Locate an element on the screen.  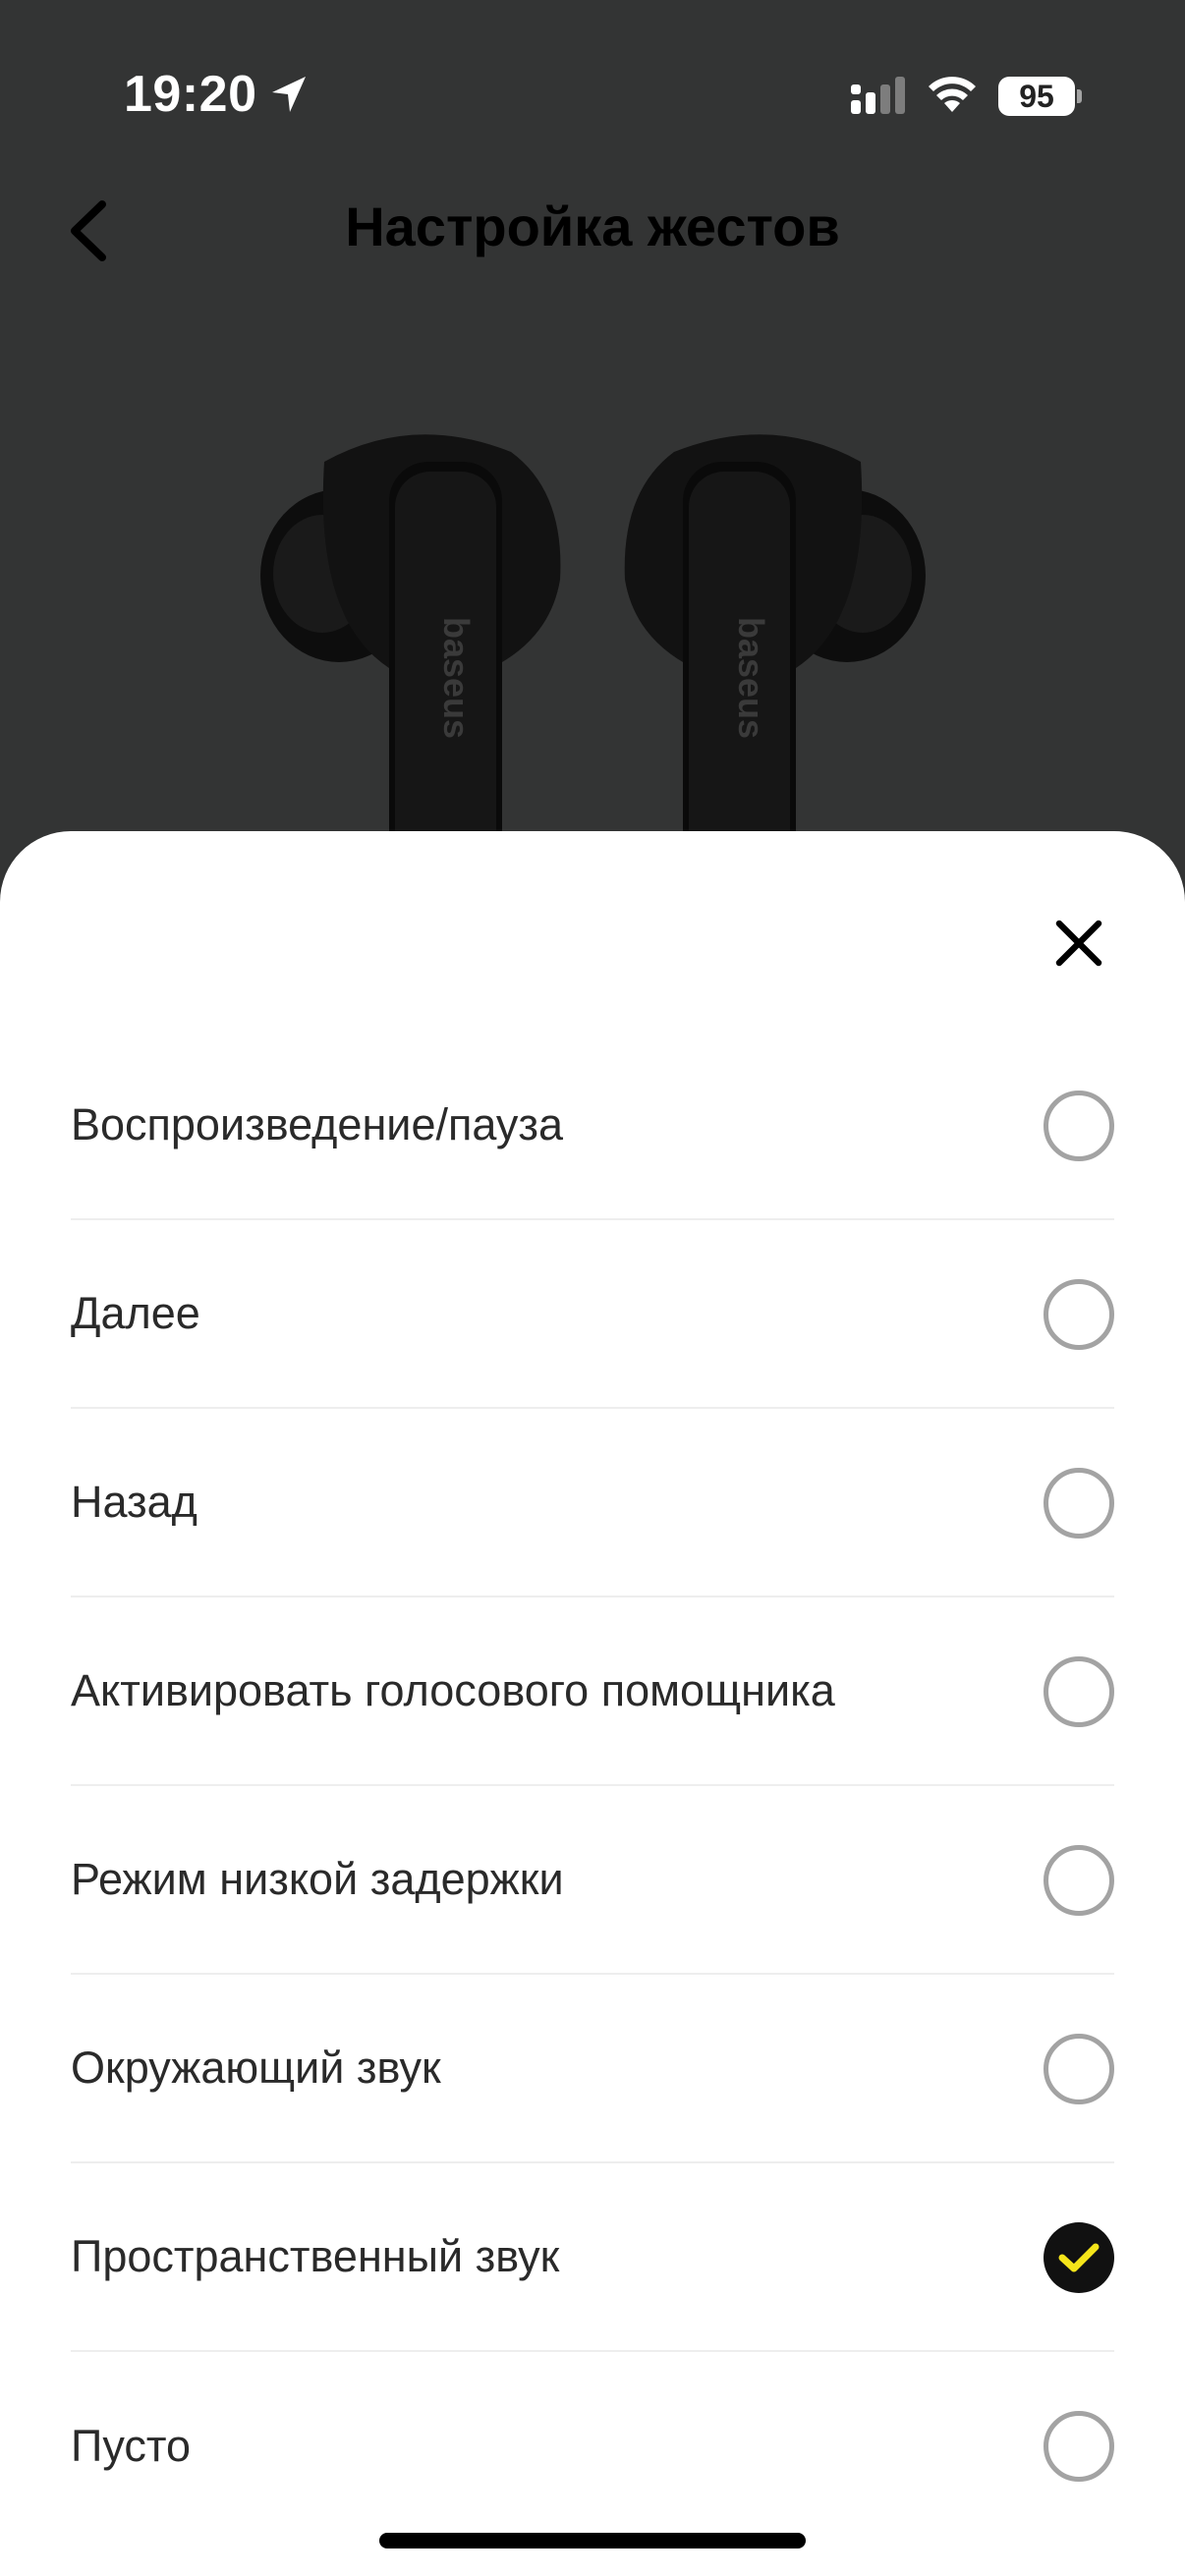
checkmark-icon is located at coordinates (1079, 2257).